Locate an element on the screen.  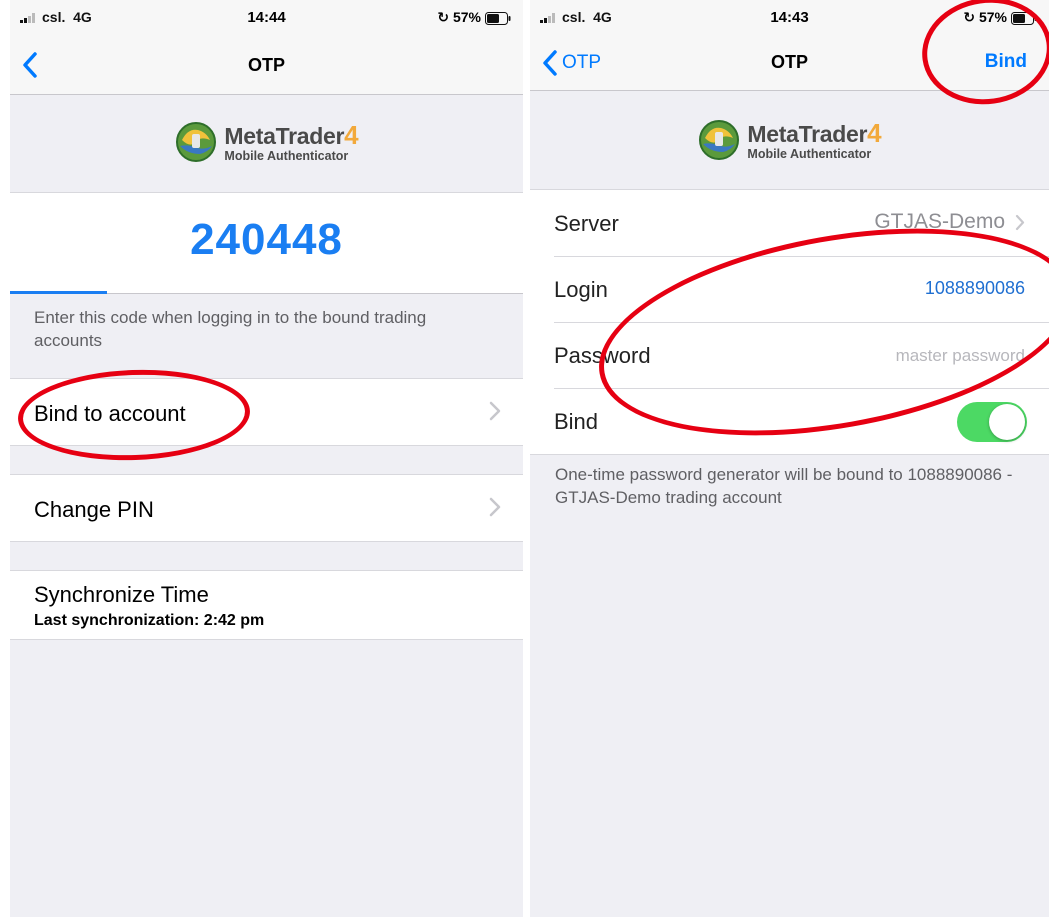
login-label: Login is located at coordinates (581, 289).